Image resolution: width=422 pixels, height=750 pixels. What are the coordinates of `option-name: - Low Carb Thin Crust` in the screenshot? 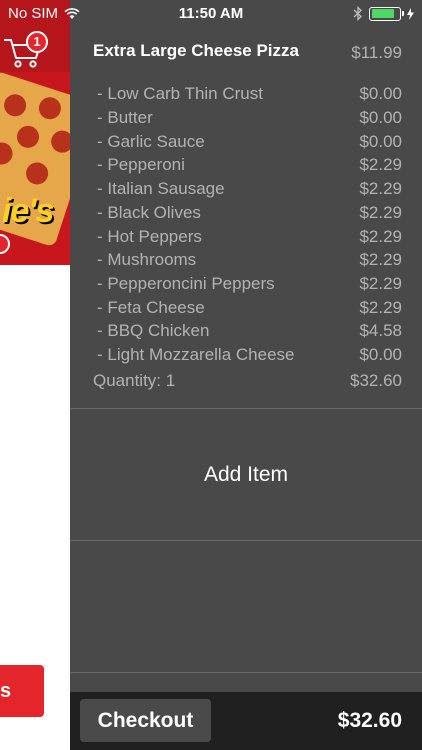 It's located at (180, 93).